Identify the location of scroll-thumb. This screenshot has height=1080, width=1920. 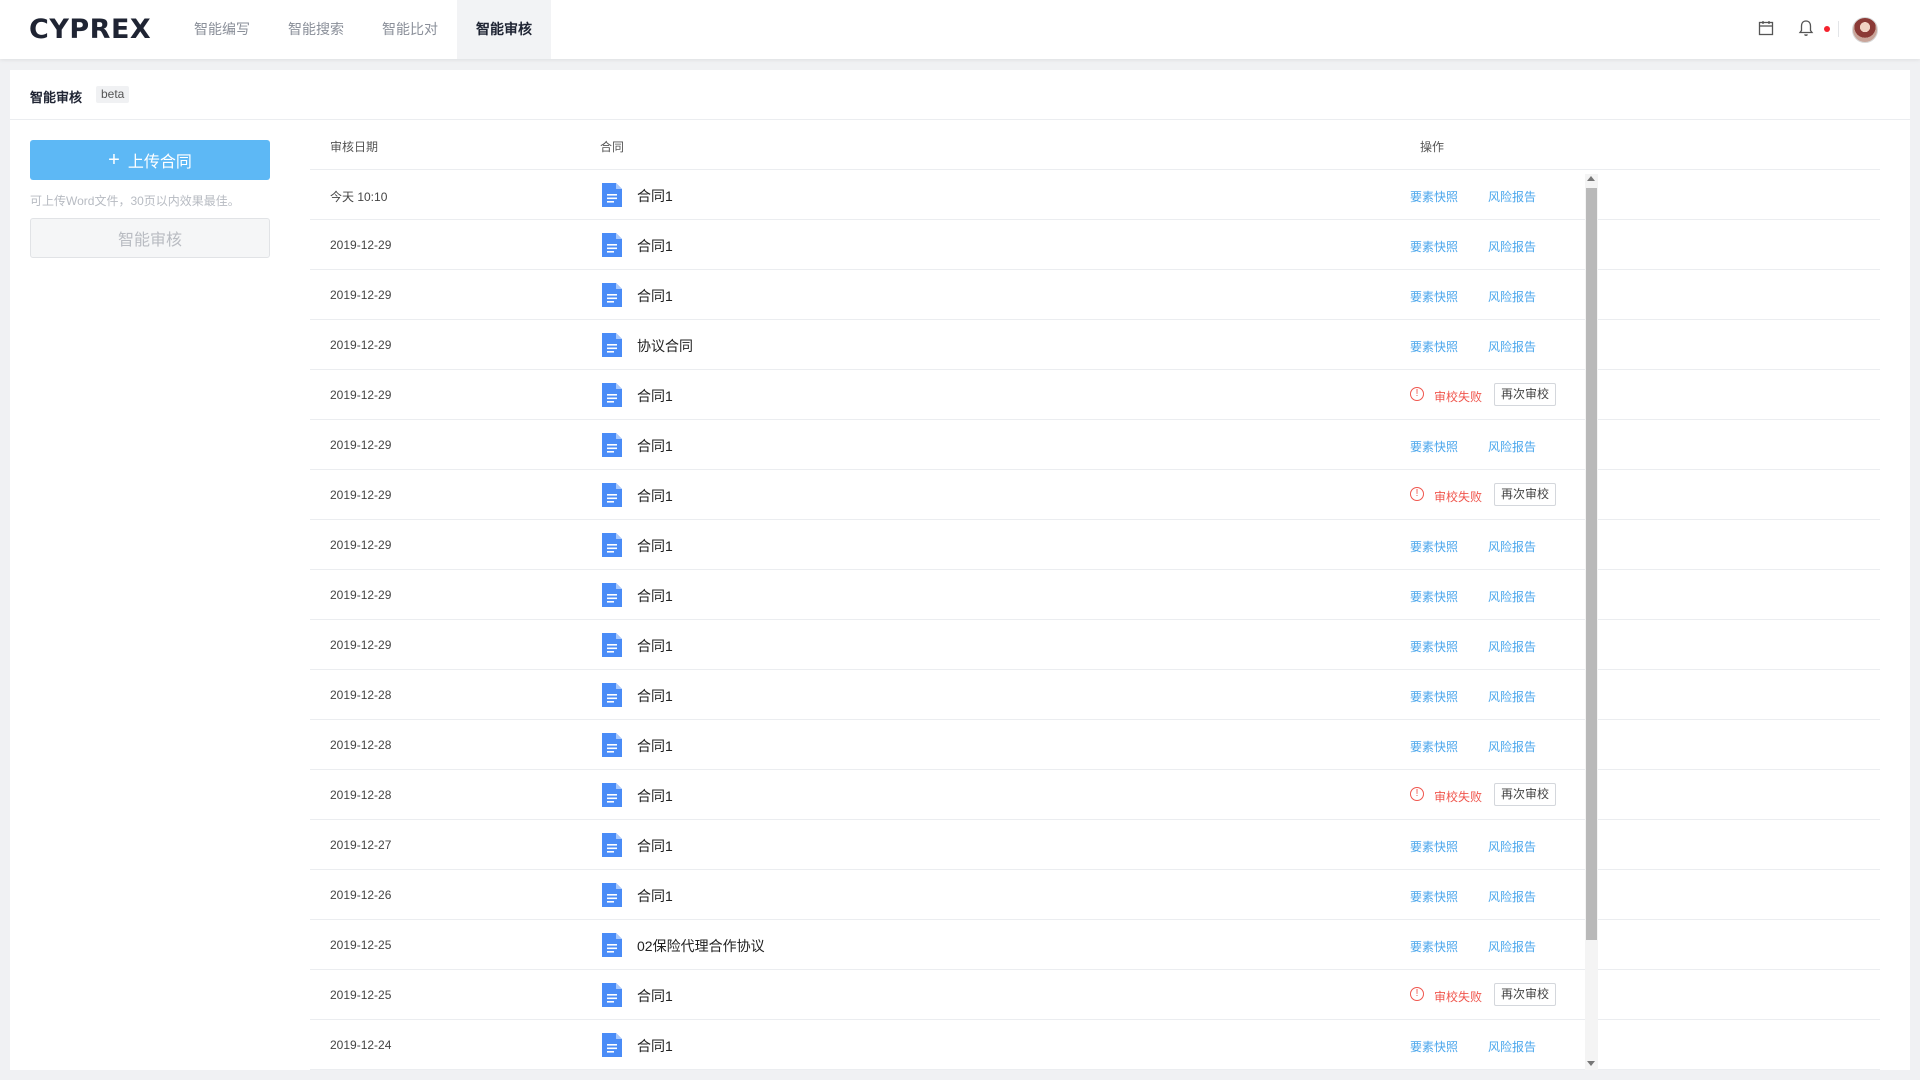
(1591, 564).